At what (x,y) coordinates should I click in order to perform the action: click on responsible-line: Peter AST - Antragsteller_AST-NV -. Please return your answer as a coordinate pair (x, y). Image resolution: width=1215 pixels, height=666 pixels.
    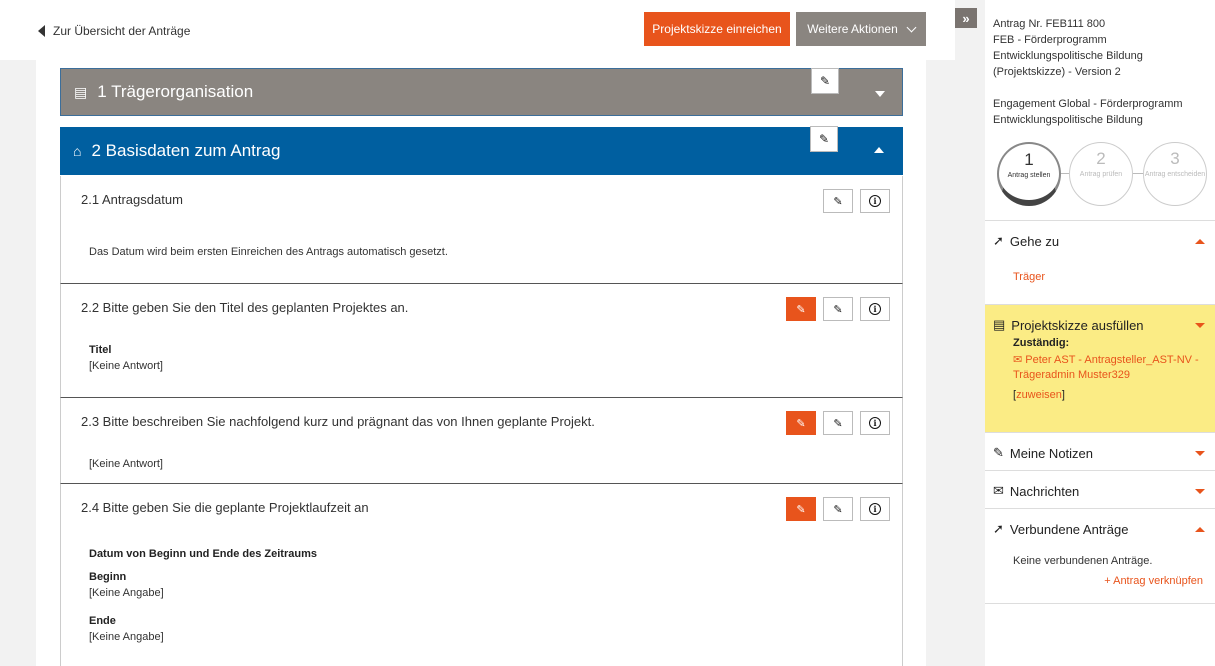
    Looking at the image, I should click on (1112, 360).